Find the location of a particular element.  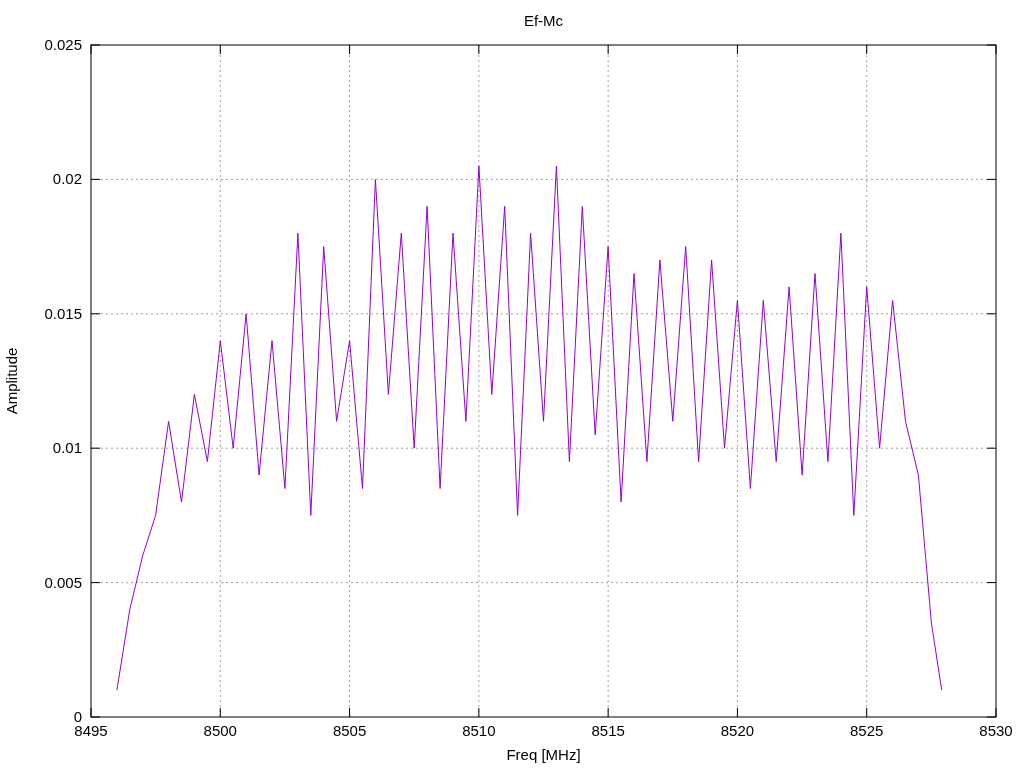

tick-label: 8530 is located at coordinates (996, 730).